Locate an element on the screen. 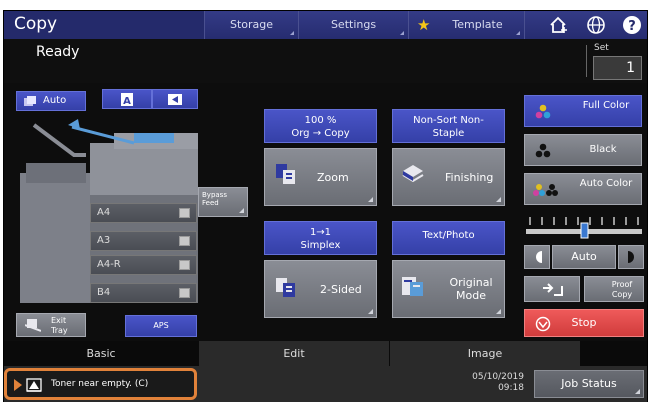  zoom-ratio-display: 100 % Org → Copy is located at coordinates (320, 126).